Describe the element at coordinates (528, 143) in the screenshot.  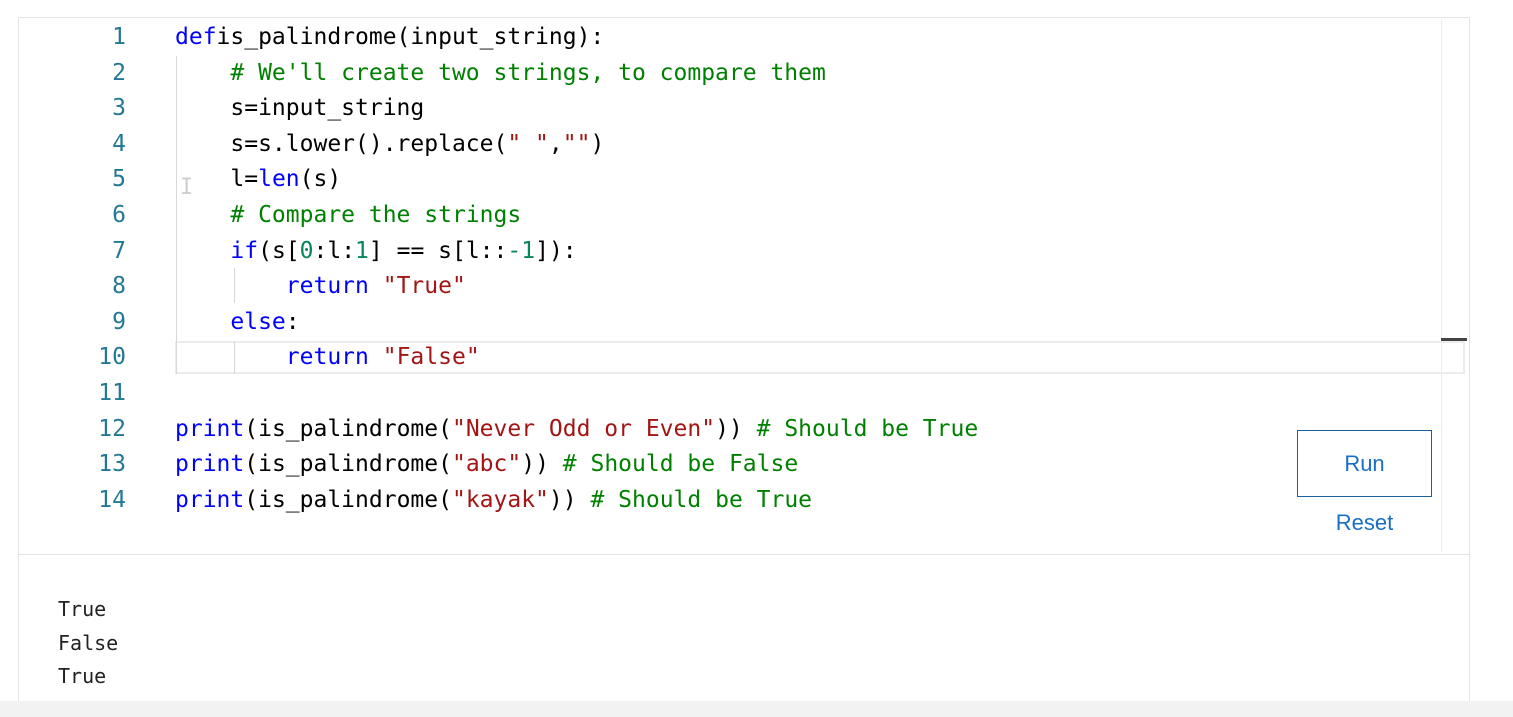
I see `code-token: " "` at that location.